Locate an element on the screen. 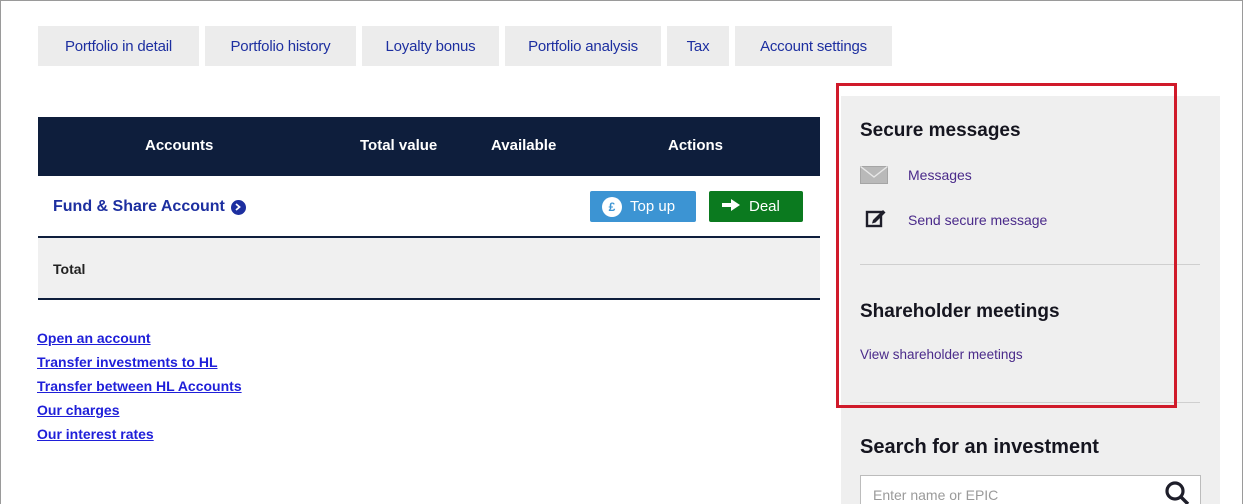 Image resolution: width=1243 pixels, height=504 pixels. compose-icon is located at coordinates (876, 220).